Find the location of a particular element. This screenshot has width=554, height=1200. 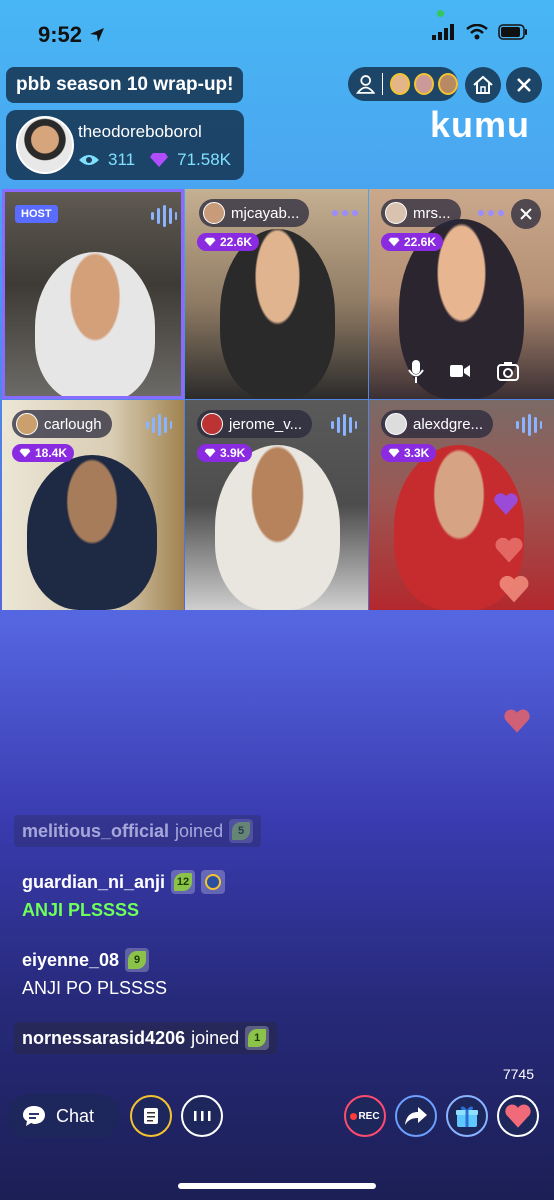

stream-title: pbb season 10 wrap-up! is located at coordinates (125, 85).